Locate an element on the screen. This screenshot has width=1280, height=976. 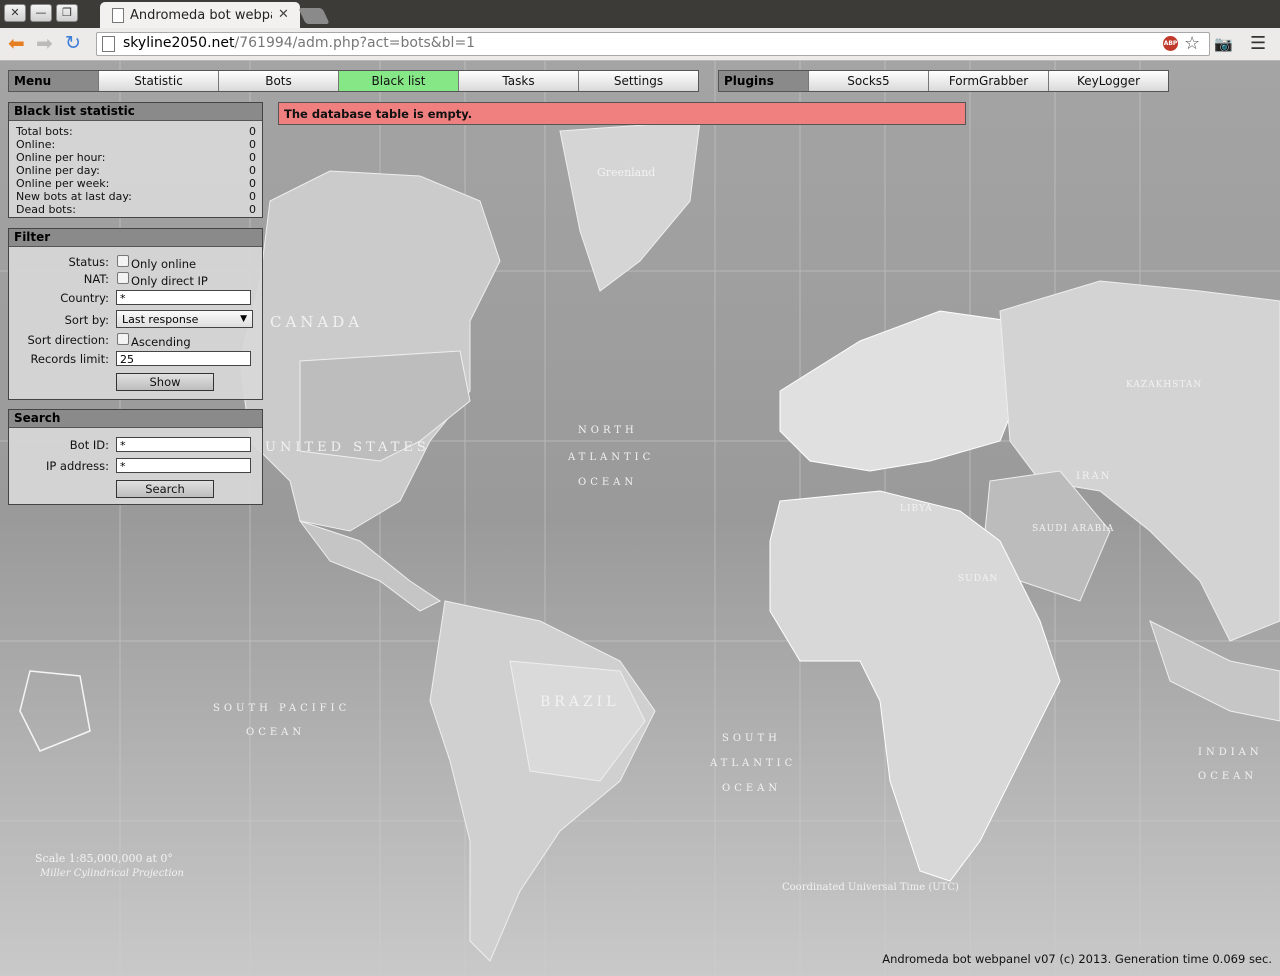
map-label-canada: CANADA is located at coordinates (316, 322).